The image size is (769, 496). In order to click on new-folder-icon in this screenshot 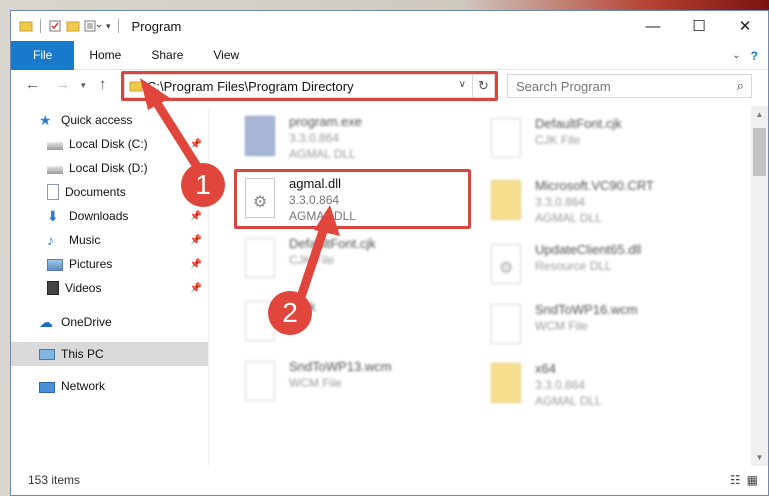, I will do `click(73, 26)`.